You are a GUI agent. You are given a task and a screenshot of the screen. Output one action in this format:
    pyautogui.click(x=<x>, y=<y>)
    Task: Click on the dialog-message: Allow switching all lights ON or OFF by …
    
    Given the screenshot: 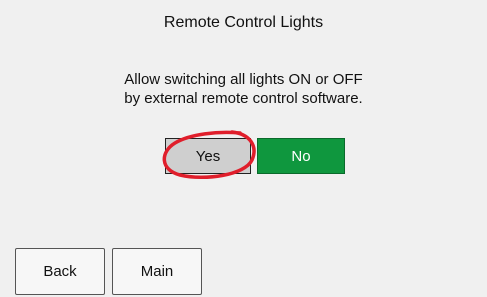 What is the action you would take?
    pyautogui.click(x=243, y=89)
    